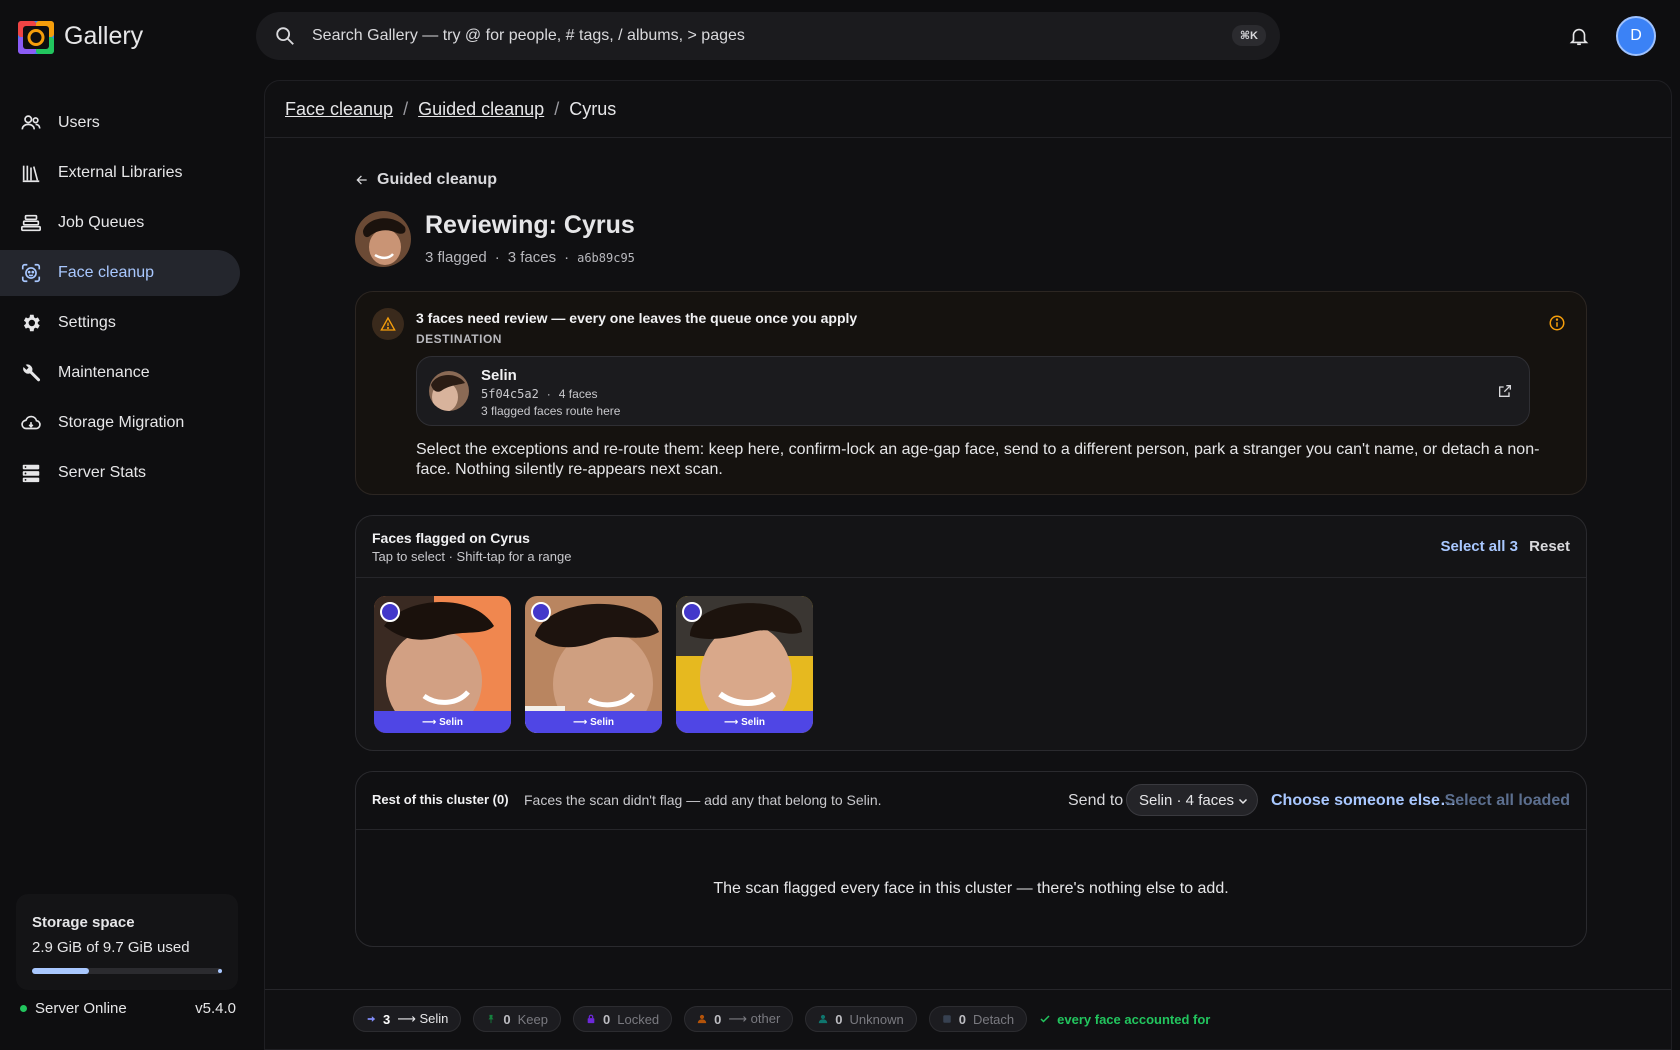 The height and width of the screenshot is (1050, 1680). Describe the element at coordinates (120, 423) in the screenshot. I see `sidebar-item-storage-migration: Storage Migration` at that location.